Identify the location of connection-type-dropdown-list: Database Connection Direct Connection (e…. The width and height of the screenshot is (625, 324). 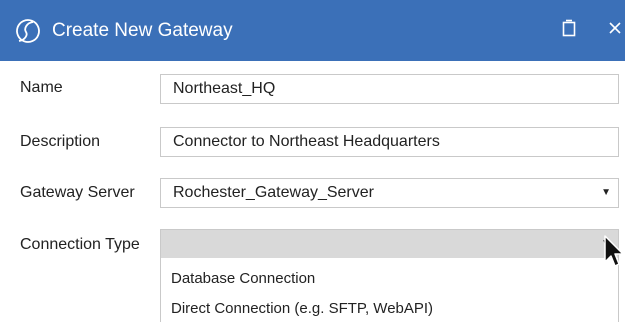
(389, 290).